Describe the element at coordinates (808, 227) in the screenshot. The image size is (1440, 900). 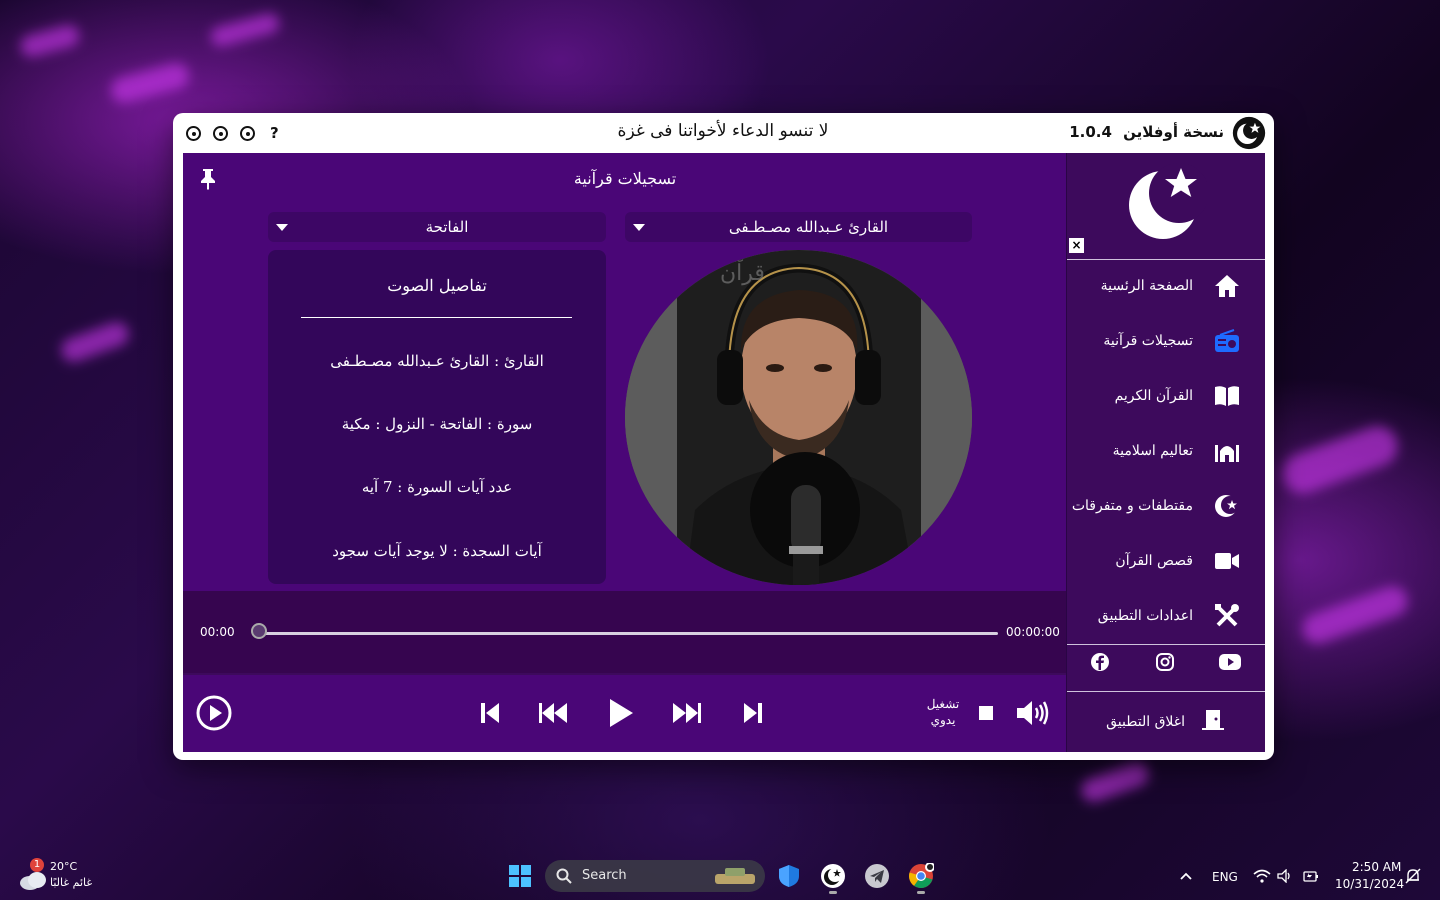
I see `reciter-select-value: القارئ عـبدالله مصـطـفى` at that location.